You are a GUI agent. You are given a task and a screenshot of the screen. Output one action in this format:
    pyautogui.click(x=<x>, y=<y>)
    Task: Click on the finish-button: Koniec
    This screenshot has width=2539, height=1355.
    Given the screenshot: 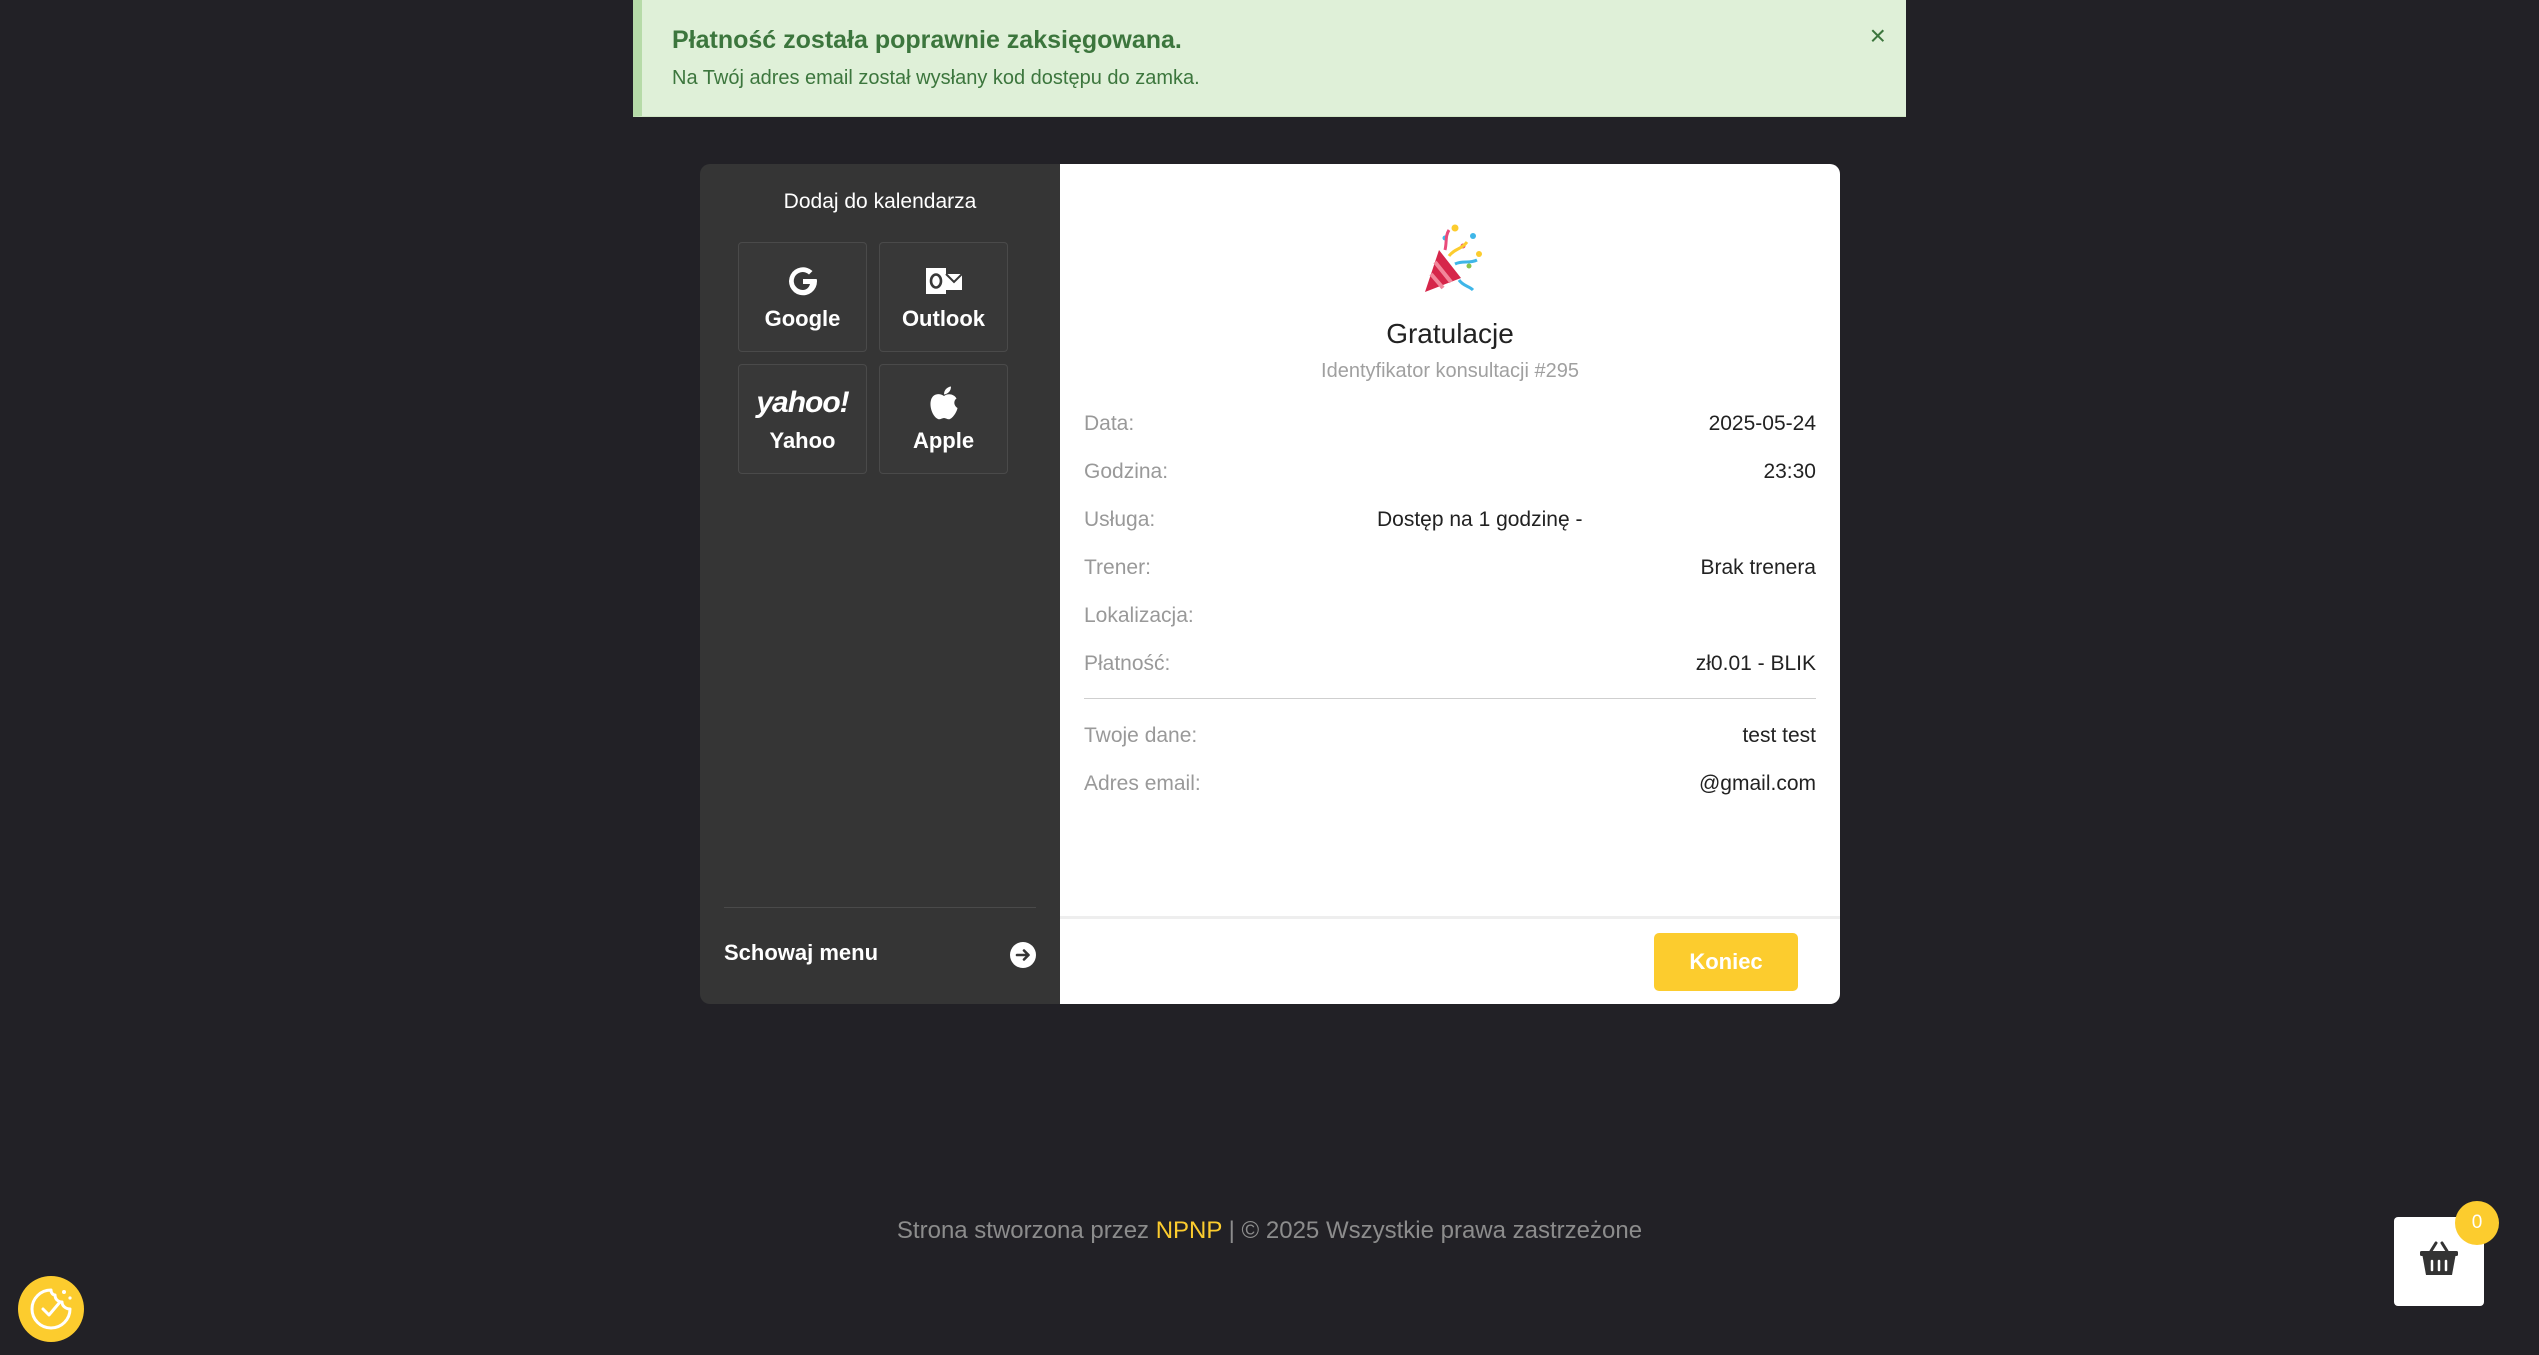 What is the action you would take?
    pyautogui.click(x=1726, y=962)
    